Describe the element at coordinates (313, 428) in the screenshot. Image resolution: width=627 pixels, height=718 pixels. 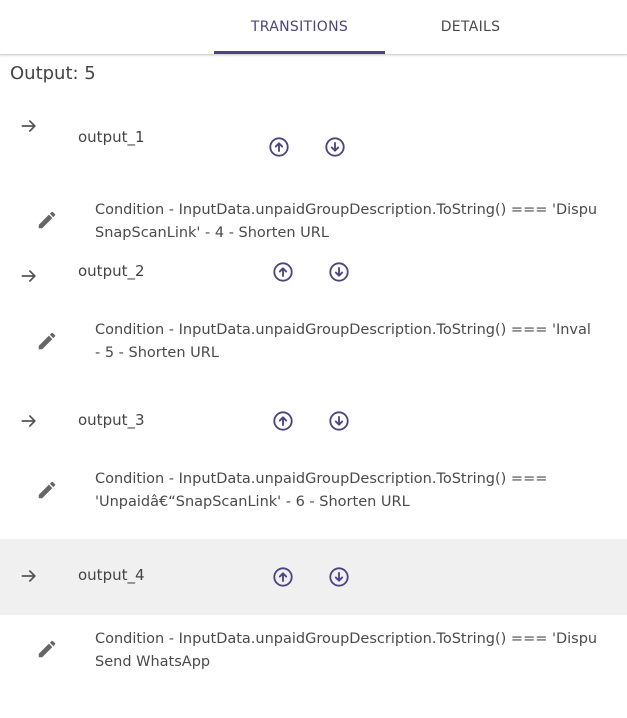
I see `output-header-row: output_3` at that location.